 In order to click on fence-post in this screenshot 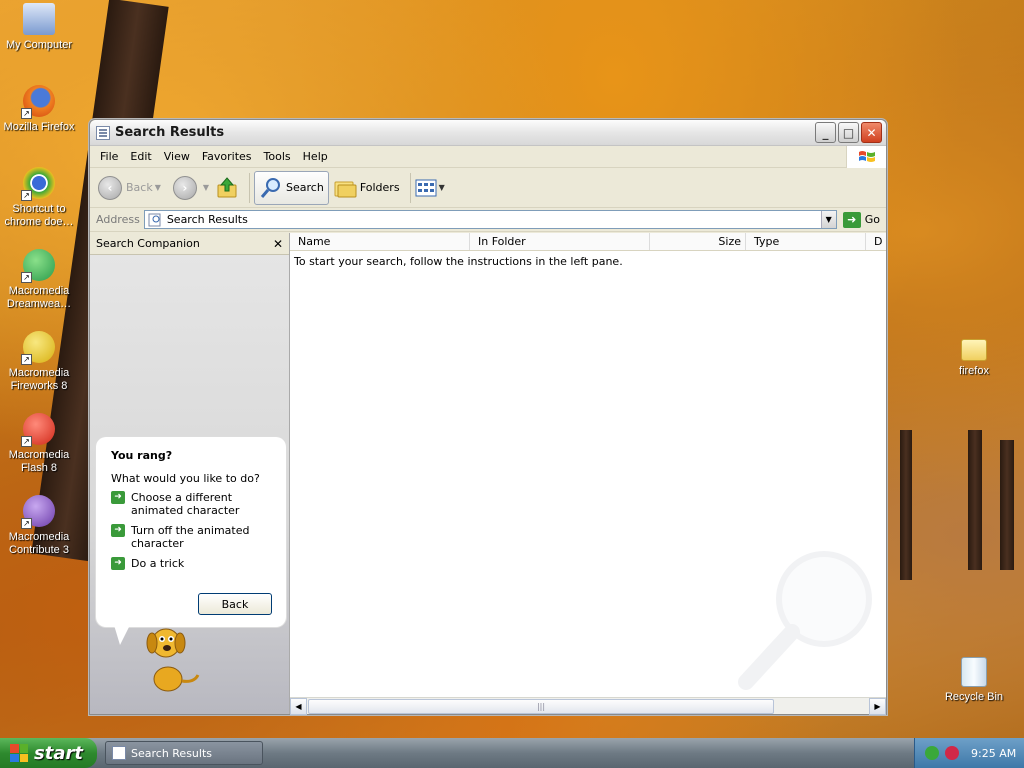, I will do `click(975, 500)`.